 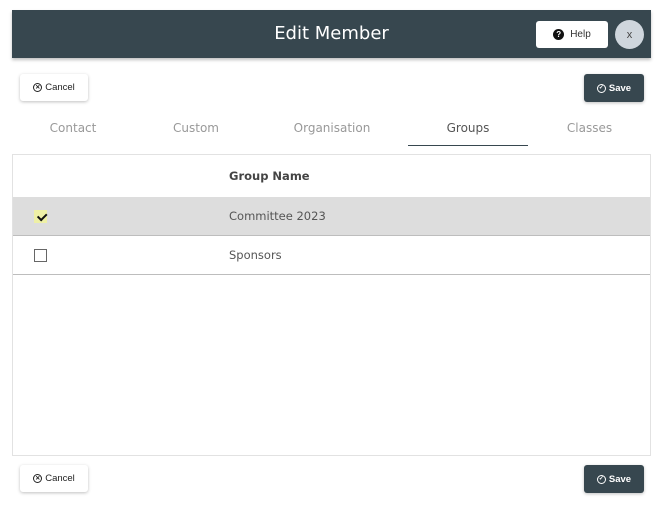 What do you see at coordinates (255, 255) in the screenshot?
I see `group-name: Sponsors` at bounding box center [255, 255].